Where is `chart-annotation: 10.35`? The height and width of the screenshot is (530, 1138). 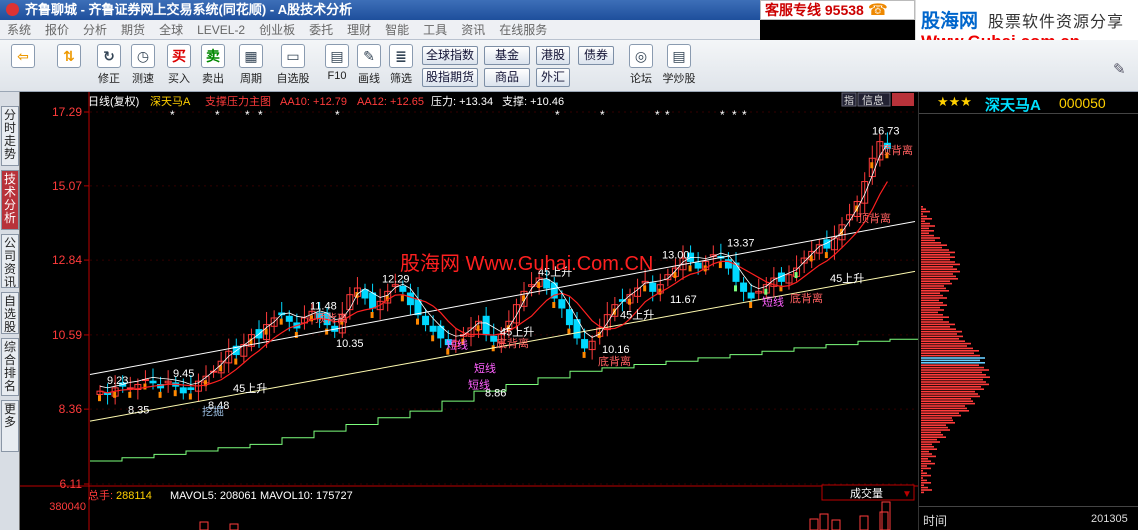
chart-annotation: 10.35 is located at coordinates (350, 344).